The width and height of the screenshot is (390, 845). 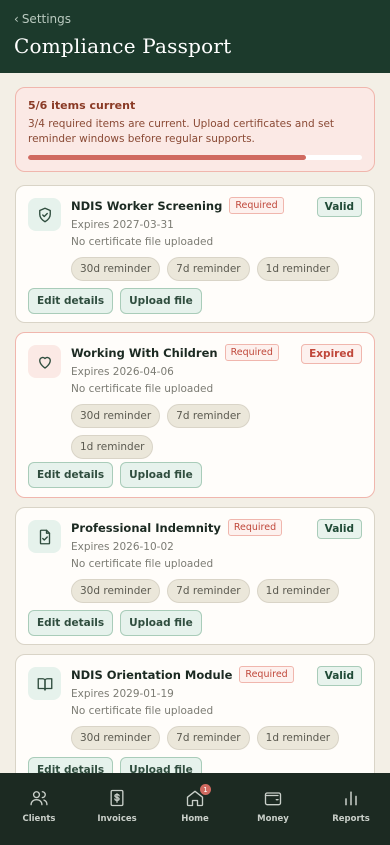 I want to click on tab-label: Reports, so click(x=351, y=819).